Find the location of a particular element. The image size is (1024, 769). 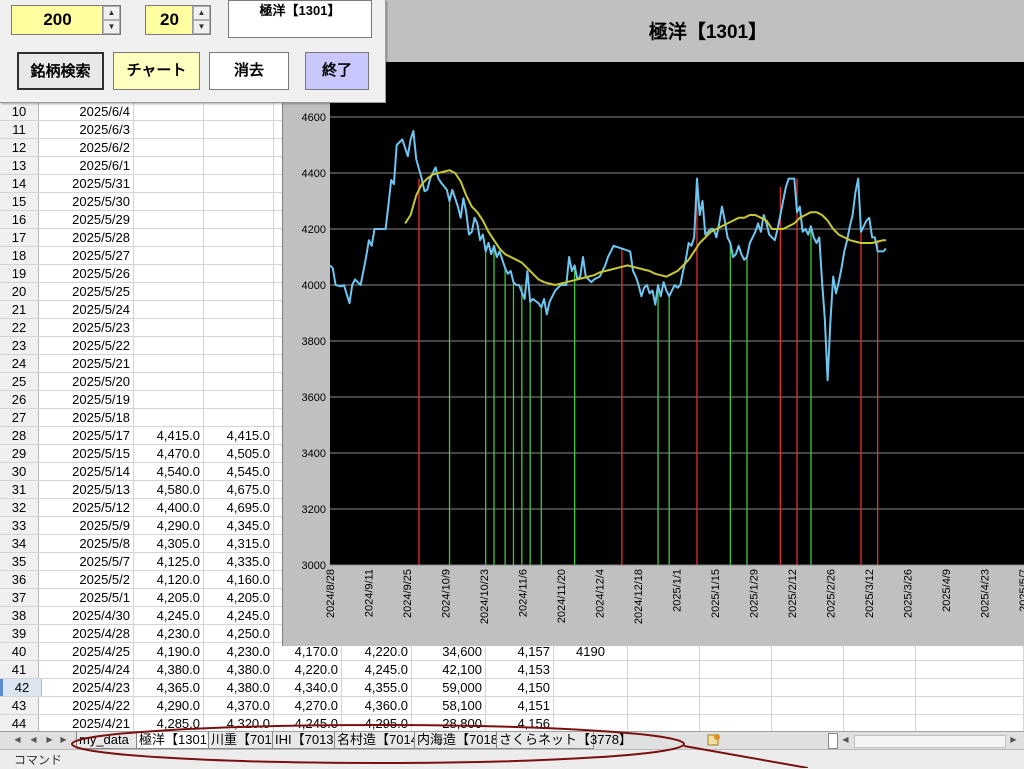

table-cell: 4,285.0 is located at coordinates (169, 723).